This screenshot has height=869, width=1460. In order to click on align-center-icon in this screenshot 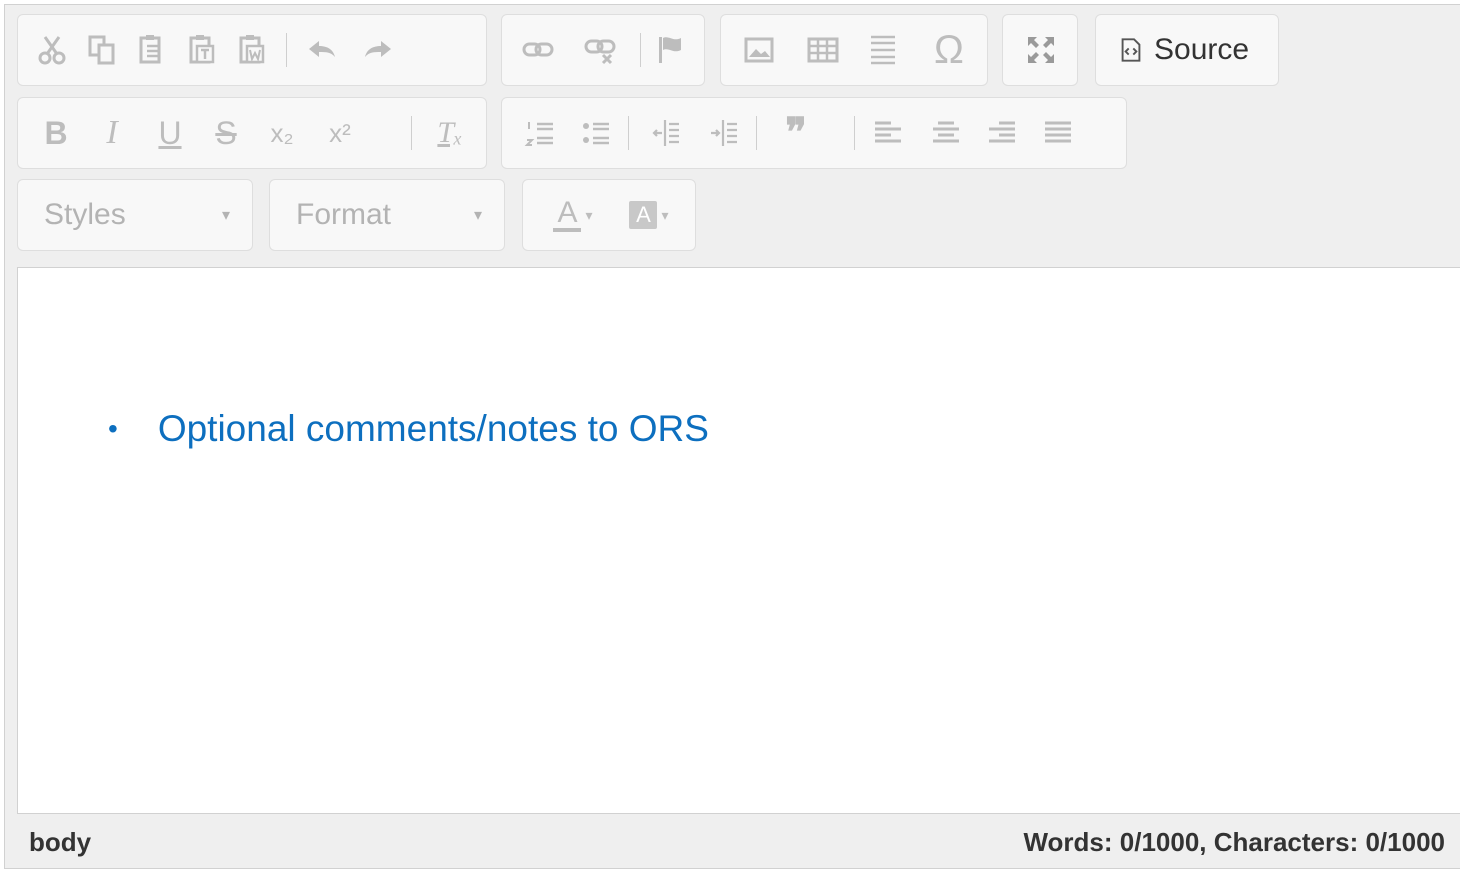, I will do `click(946, 133)`.